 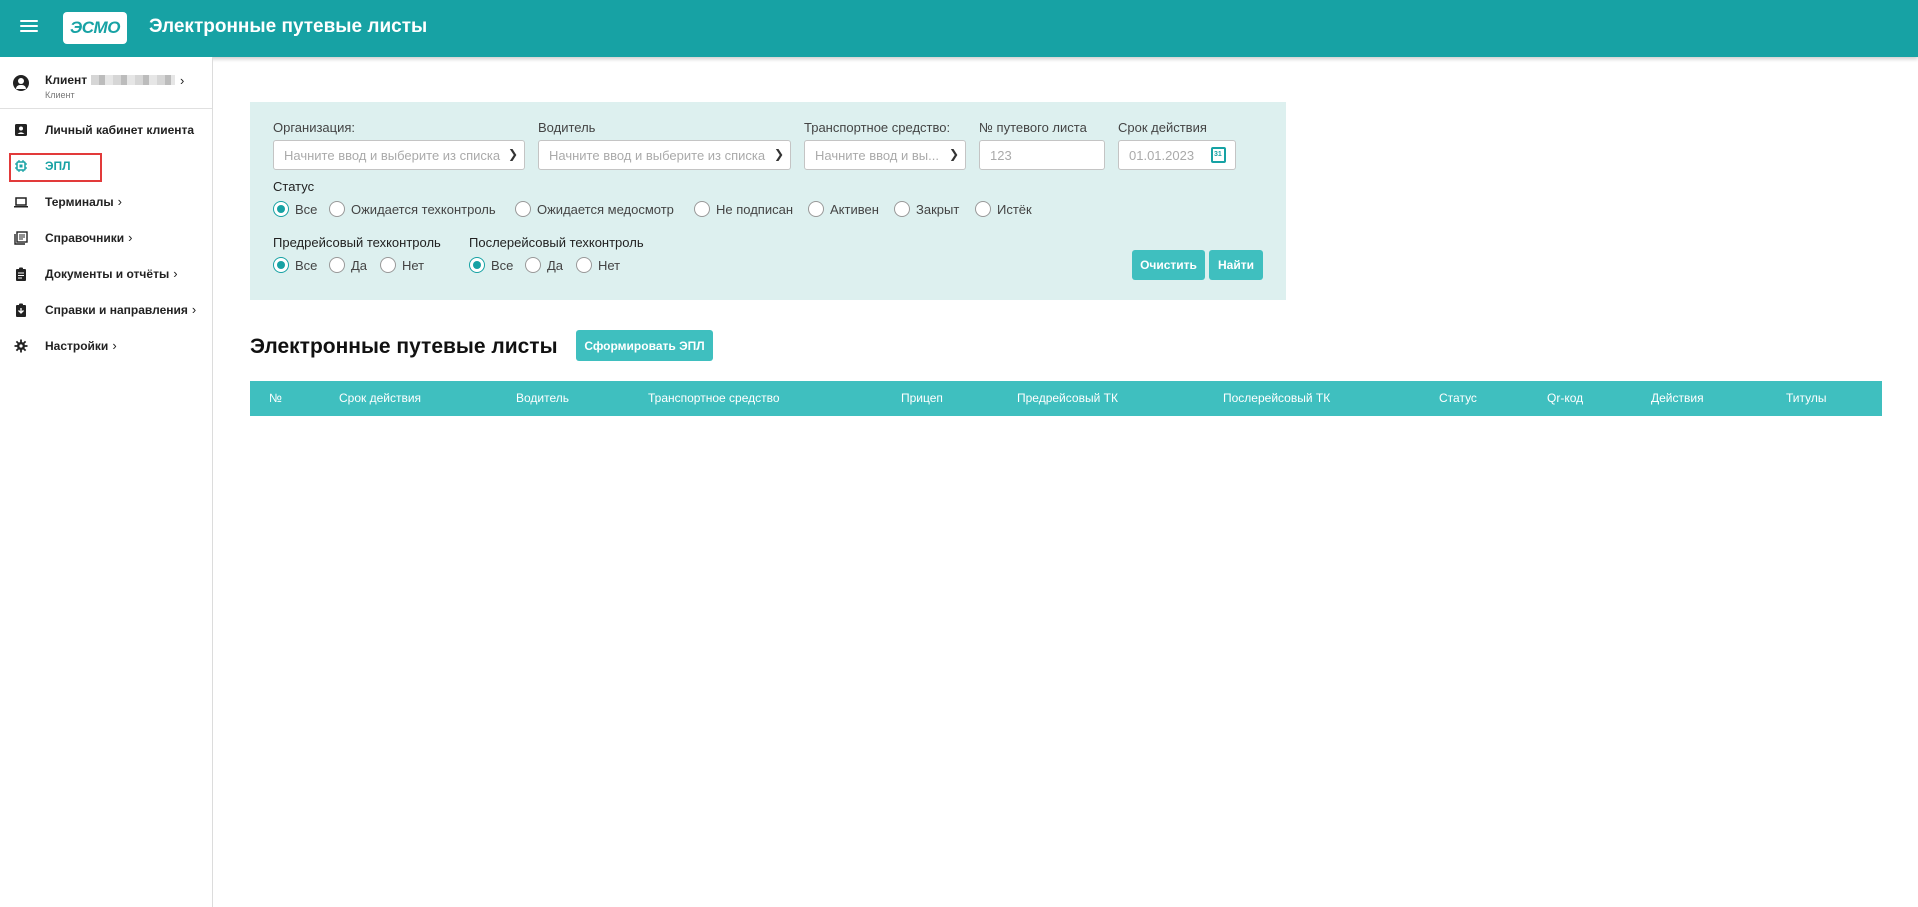 I want to click on sidebar-item-label: Терминалы, so click(x=79, y=202).